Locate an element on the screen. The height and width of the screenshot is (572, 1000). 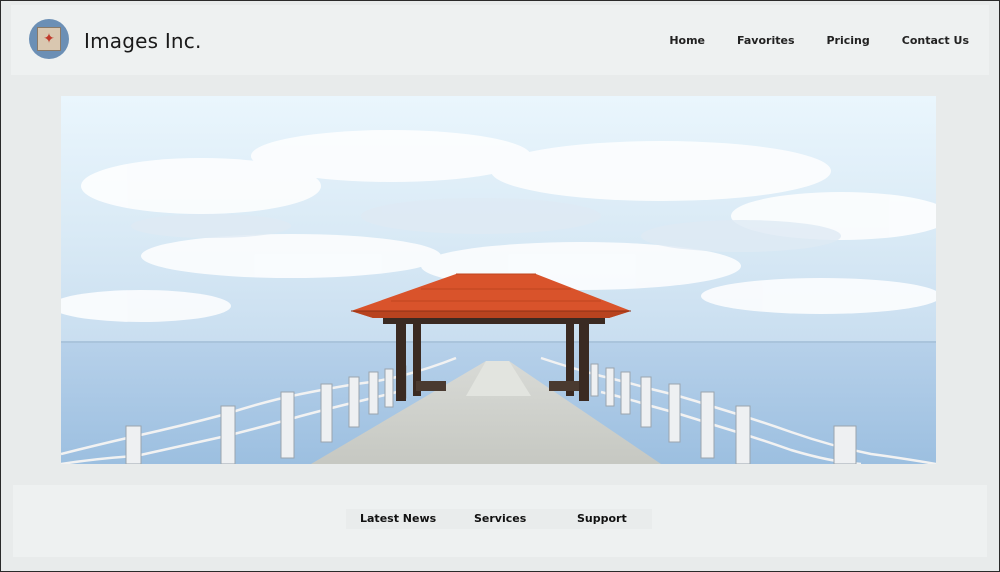
footer-latest-news: Latest News is located at coordinates (398, 518).